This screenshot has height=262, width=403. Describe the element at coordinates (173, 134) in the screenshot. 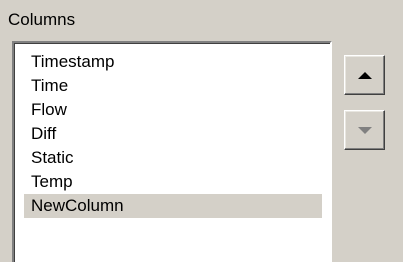

I see `list-item-diff: Diff` at that location.